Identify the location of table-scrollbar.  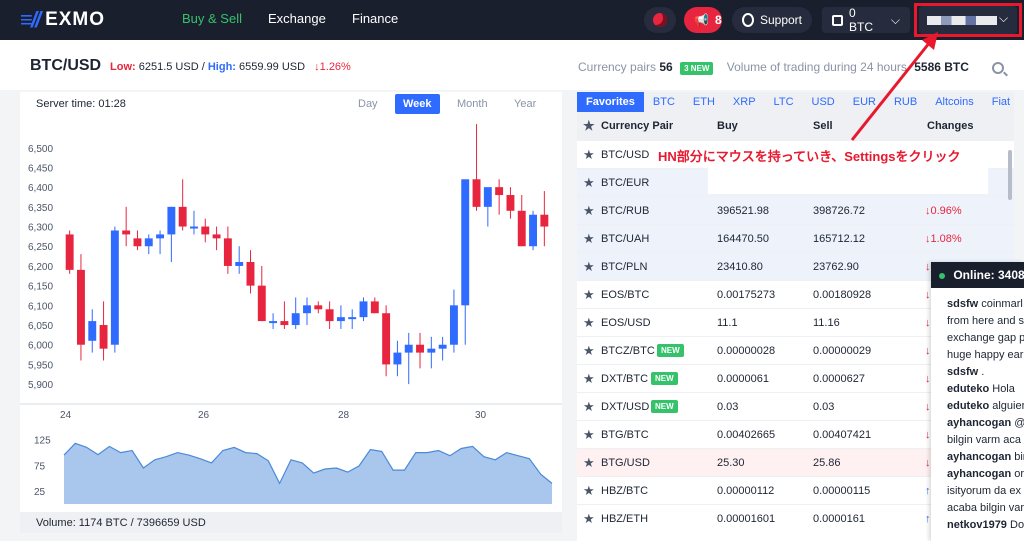
(1010, 175).